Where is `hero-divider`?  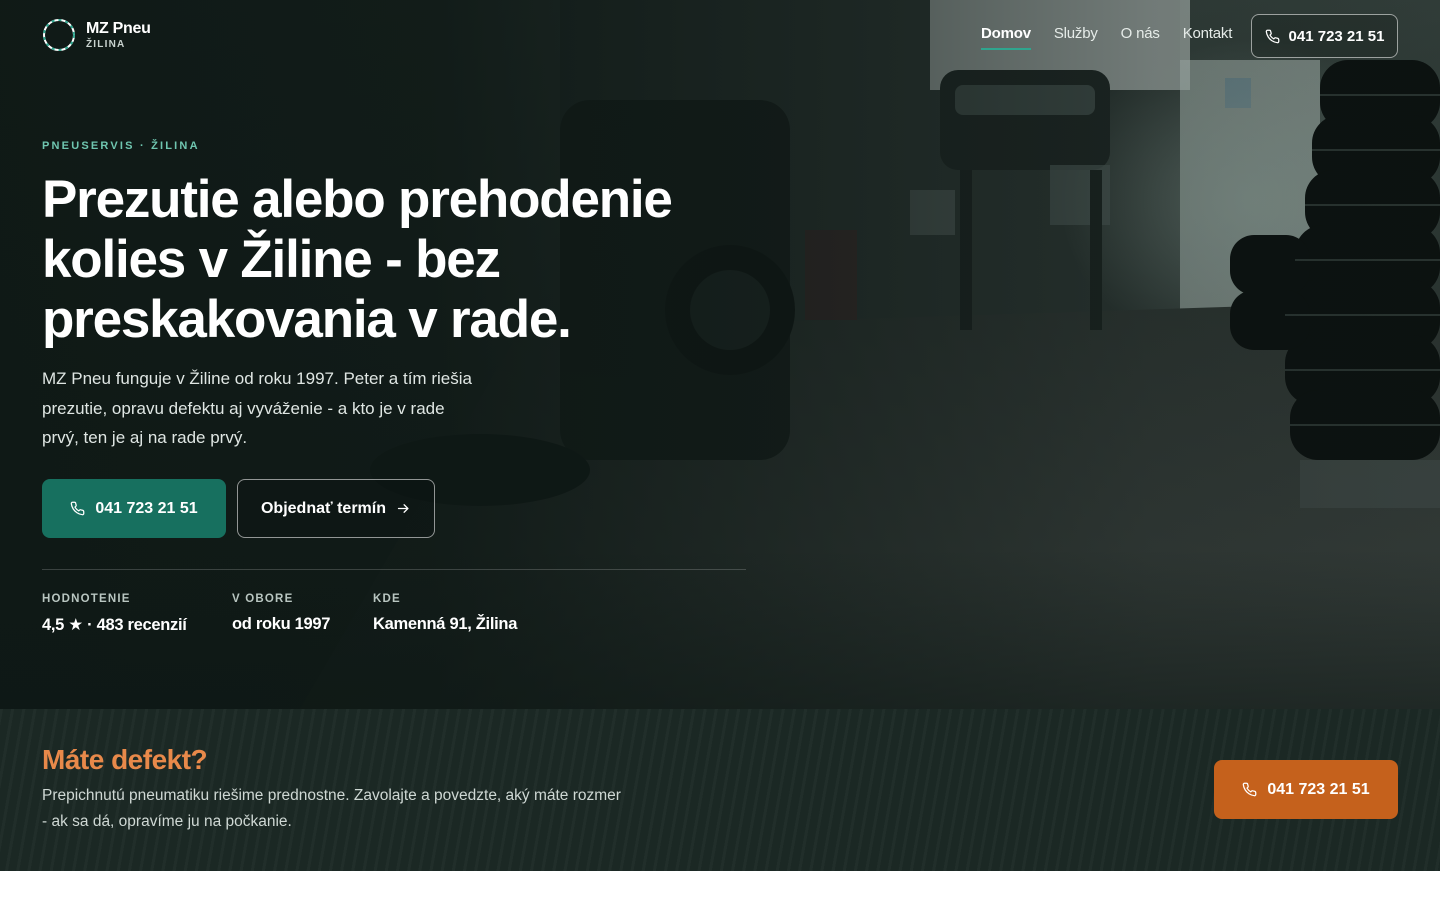 hero-divider is located at coordinates (394, 569).